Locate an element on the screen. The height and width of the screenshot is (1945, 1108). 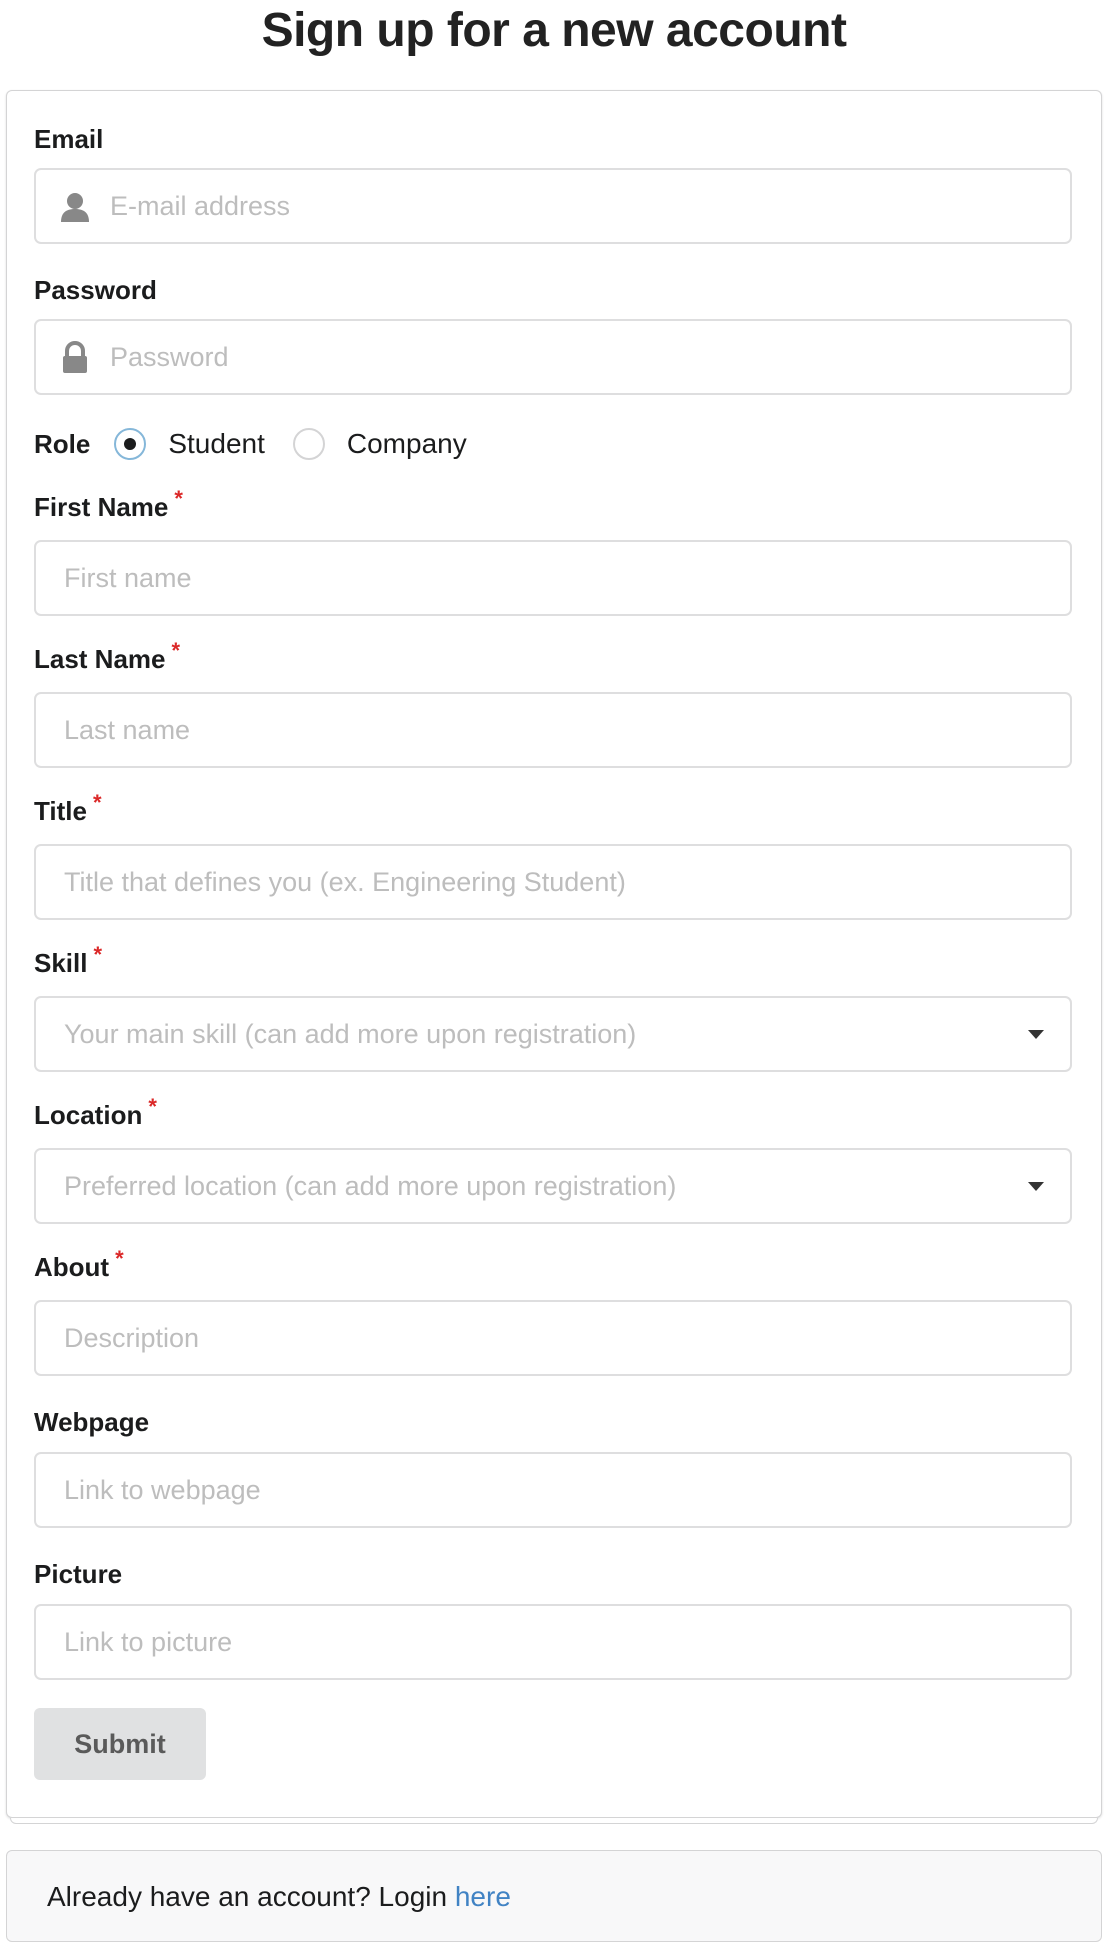
about-field-wrapper is located at coordinates (553, 1338).